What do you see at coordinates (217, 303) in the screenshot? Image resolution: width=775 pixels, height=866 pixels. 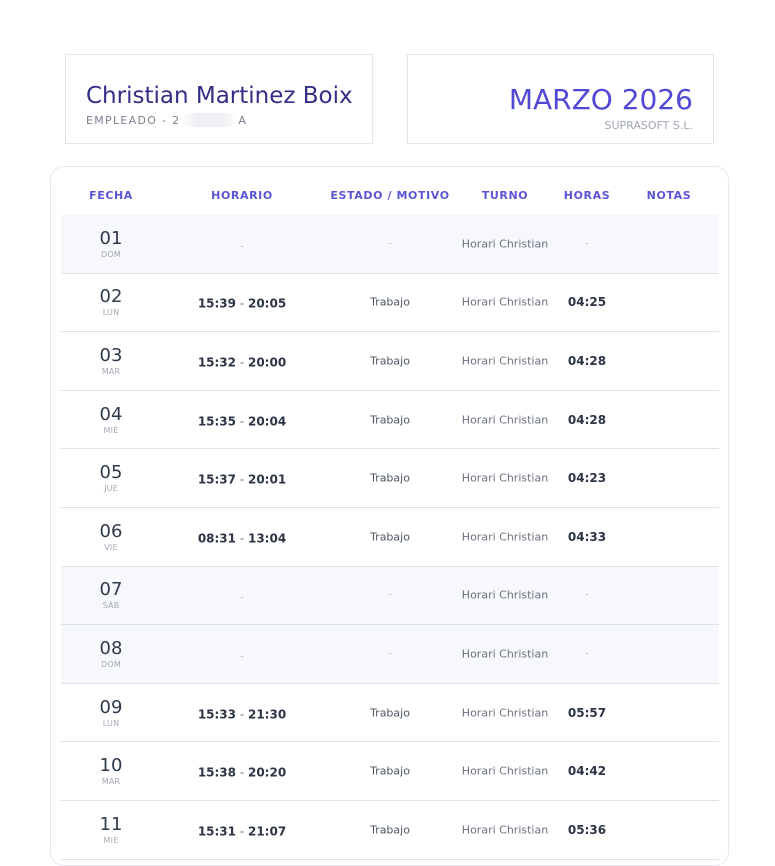 I see `clock-in-time: 15:39` at bounding box center [217, 303].